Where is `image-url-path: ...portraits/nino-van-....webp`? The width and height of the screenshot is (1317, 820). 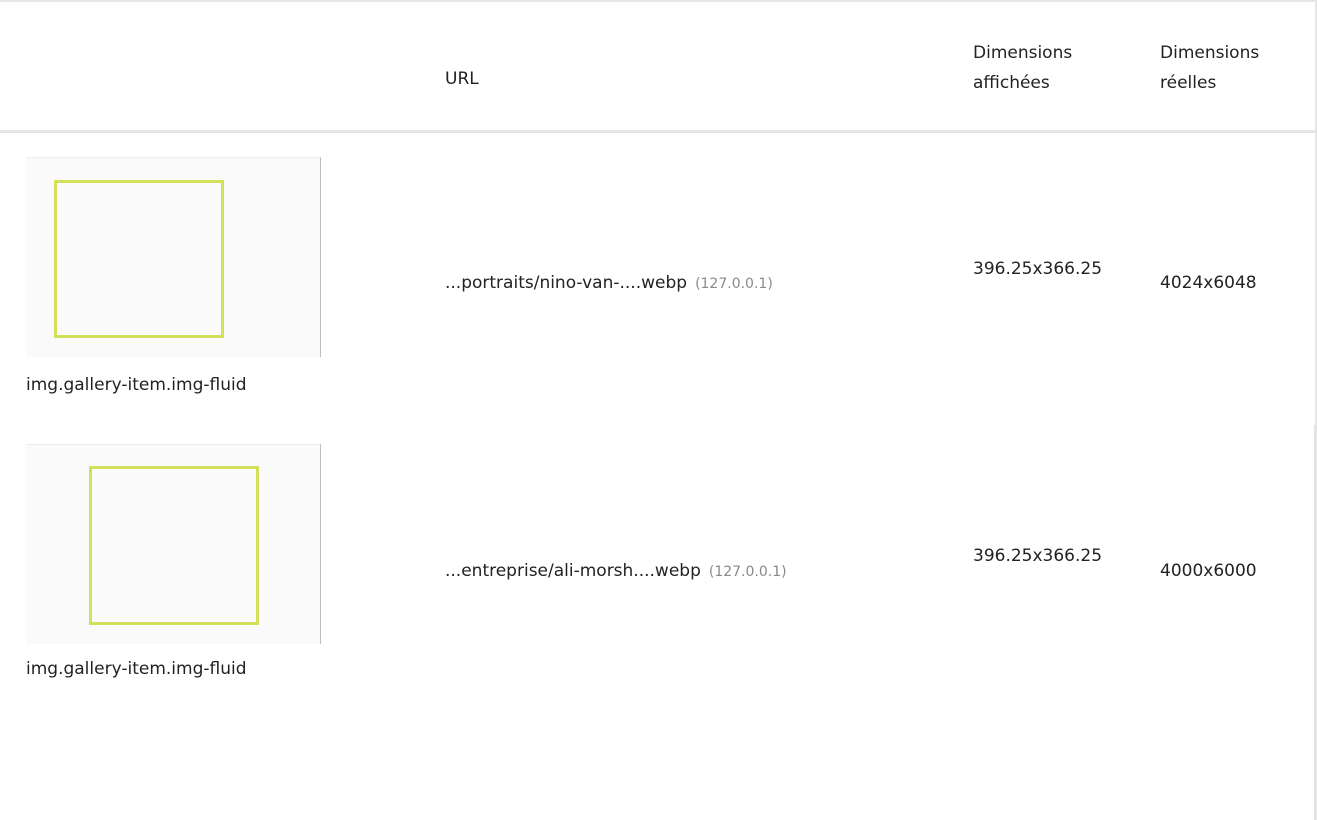
image-url-path: ...portraits/nino-van-....webp is located at coordinates (566, 283).